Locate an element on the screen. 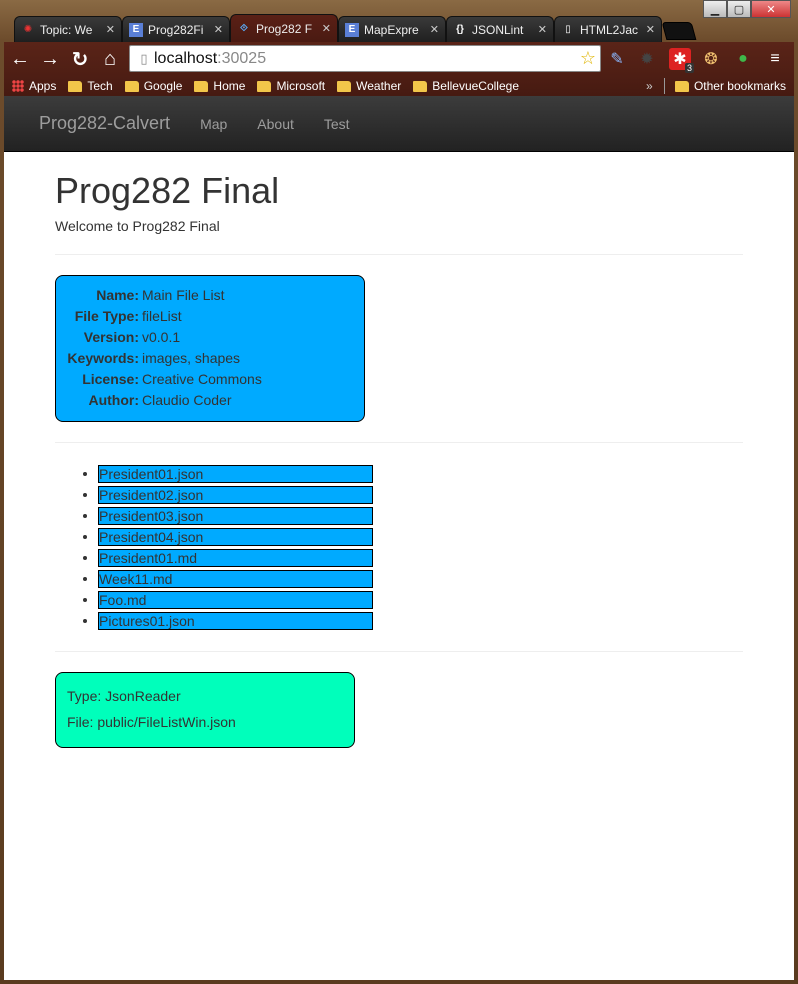 The height and width of the screenshot is (984, 798). gear-extension-icon: ✹ is located at coordinates (647, 59).